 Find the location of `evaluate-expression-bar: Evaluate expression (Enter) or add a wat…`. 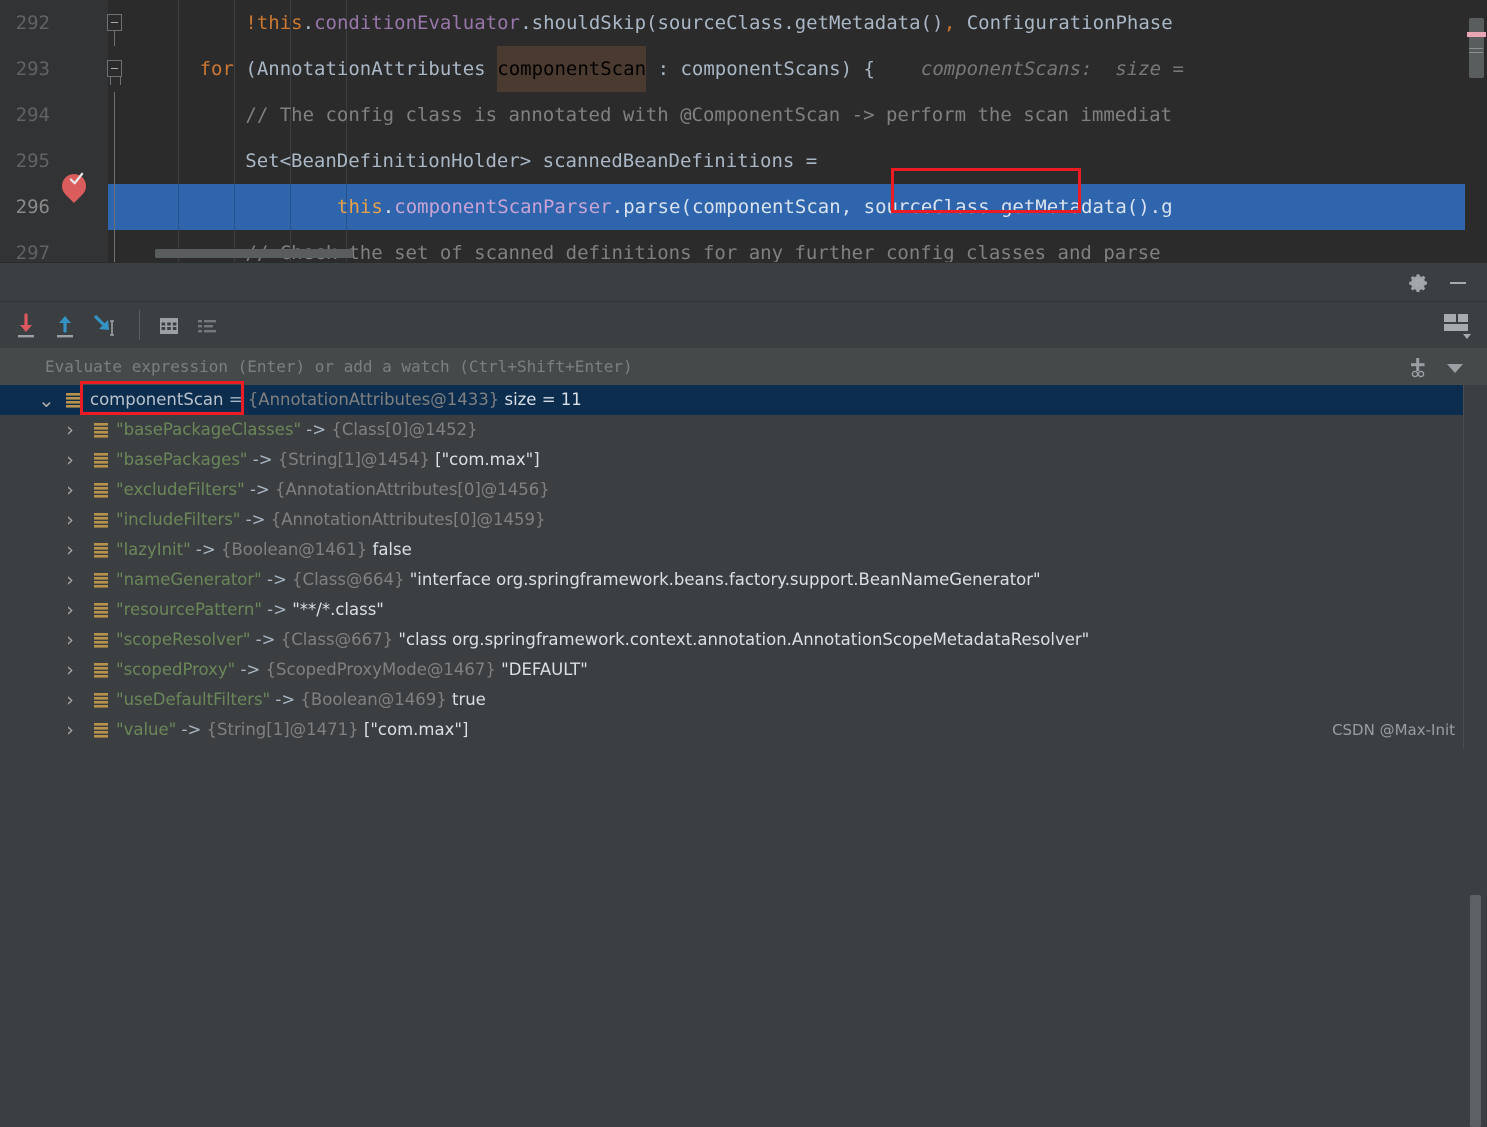

evaluate-expression-bar: Evaluate expression (Enter) or add a wat… is located at coordinates (743, 366).